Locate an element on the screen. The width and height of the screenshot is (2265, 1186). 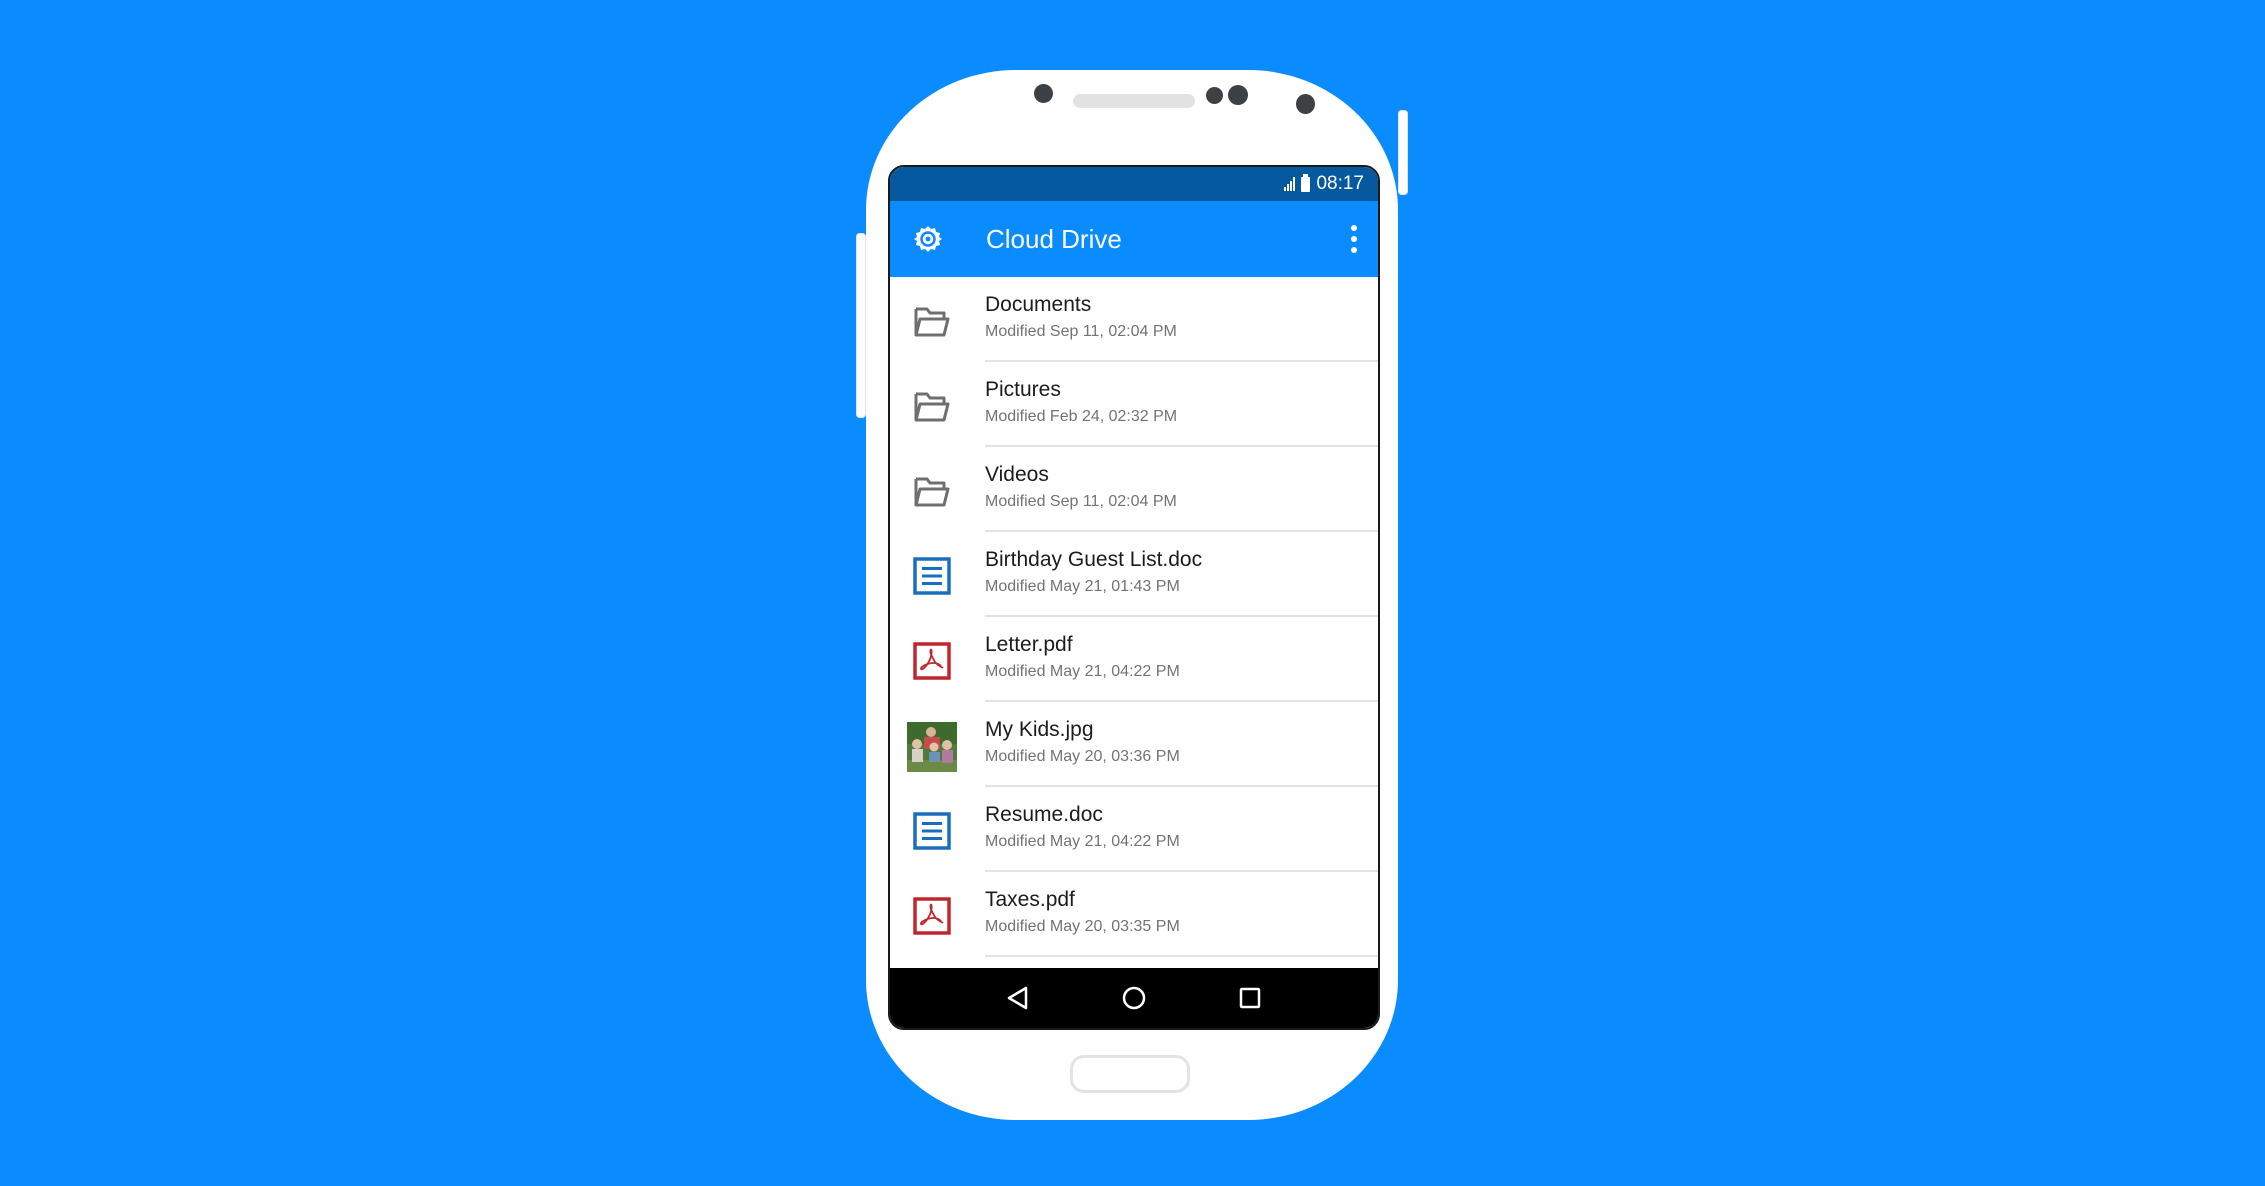
proximity-sensor-icon is located at coordinates (1305, 104).